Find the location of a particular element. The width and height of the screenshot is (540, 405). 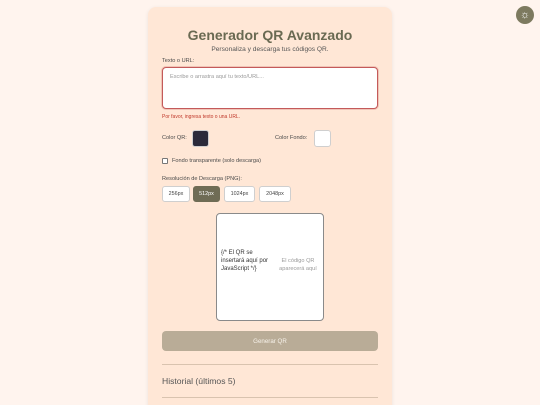

transparent-bg-label: Fondo transparente (solo descarga) is located at coordinates (216, 161).